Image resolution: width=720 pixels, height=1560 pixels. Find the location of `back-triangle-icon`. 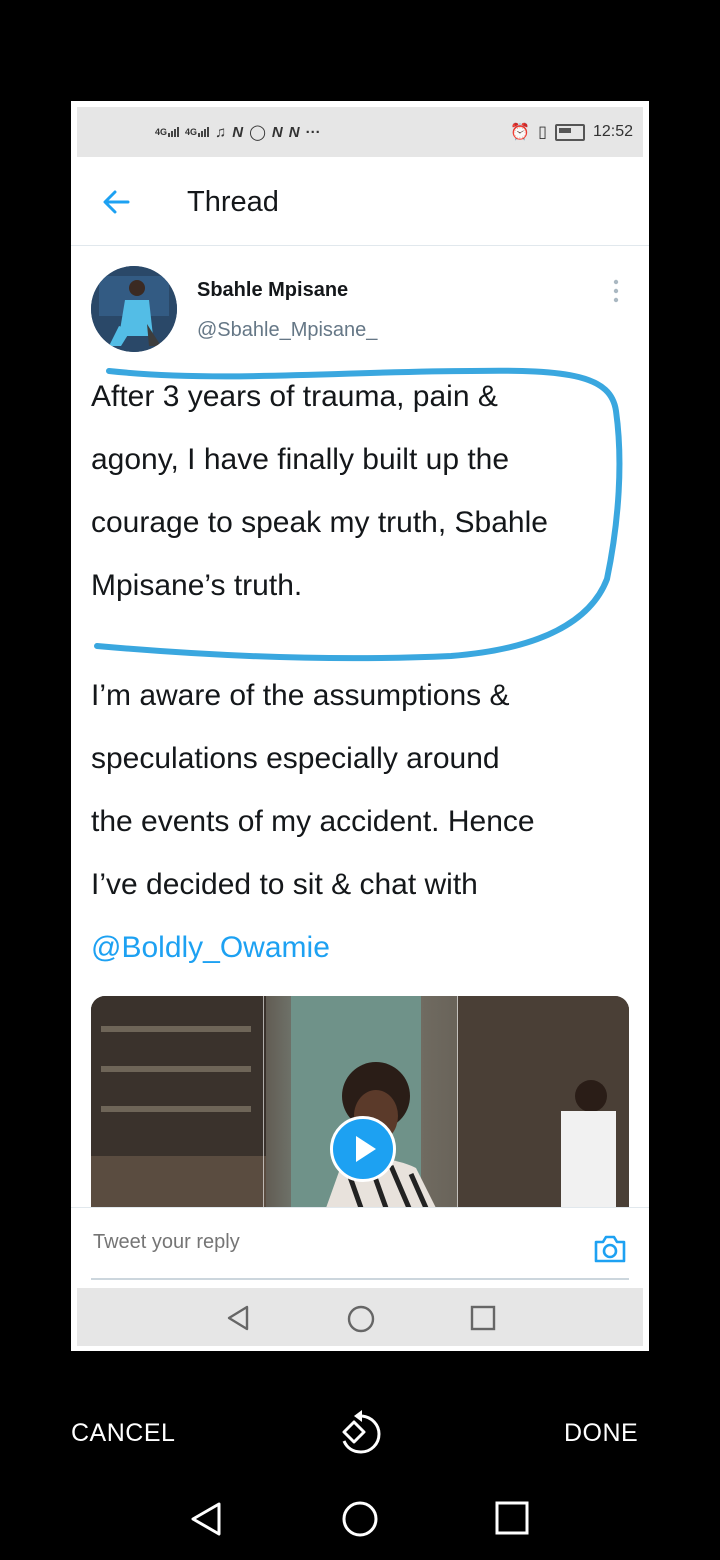

back-triangle-icon is located at coordinates (238, 1318).